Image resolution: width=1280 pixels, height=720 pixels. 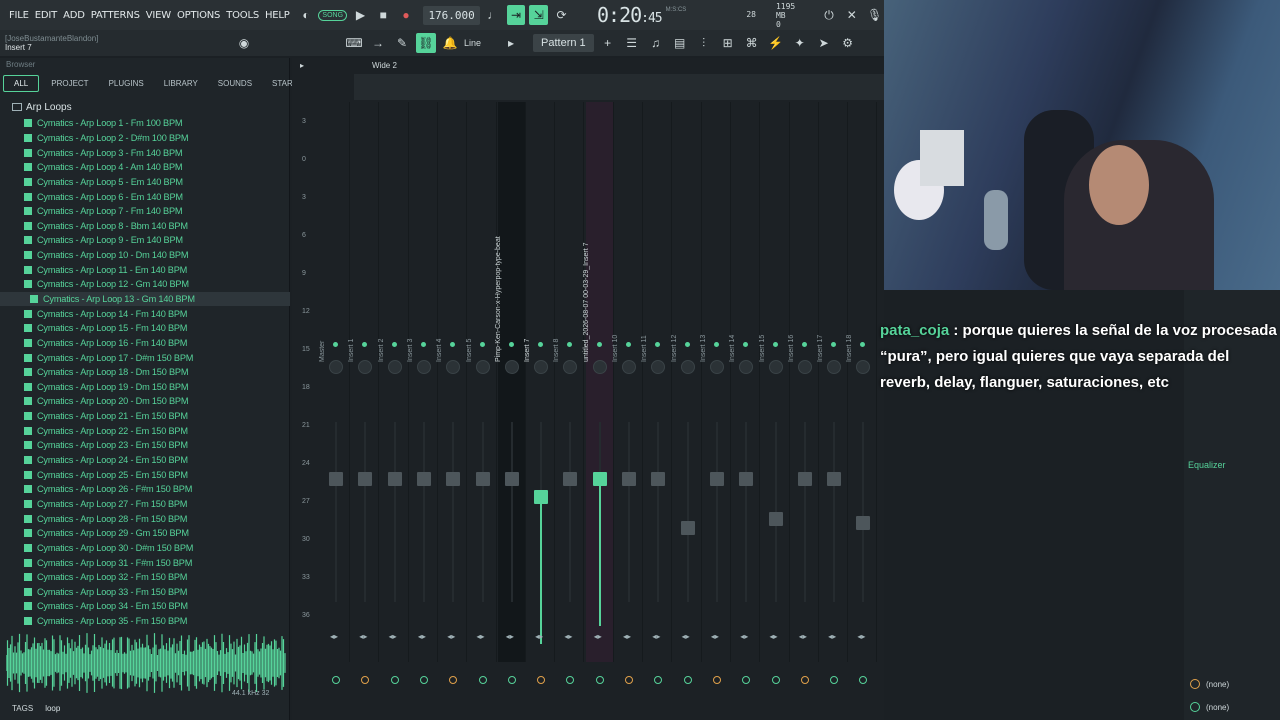 What do you see at coordinates (145, 577) in the screenshot?
I see `file-item: Cymatics - Arp Loop 32 - Fm 150 BPM` at bounding box center [145, 577].